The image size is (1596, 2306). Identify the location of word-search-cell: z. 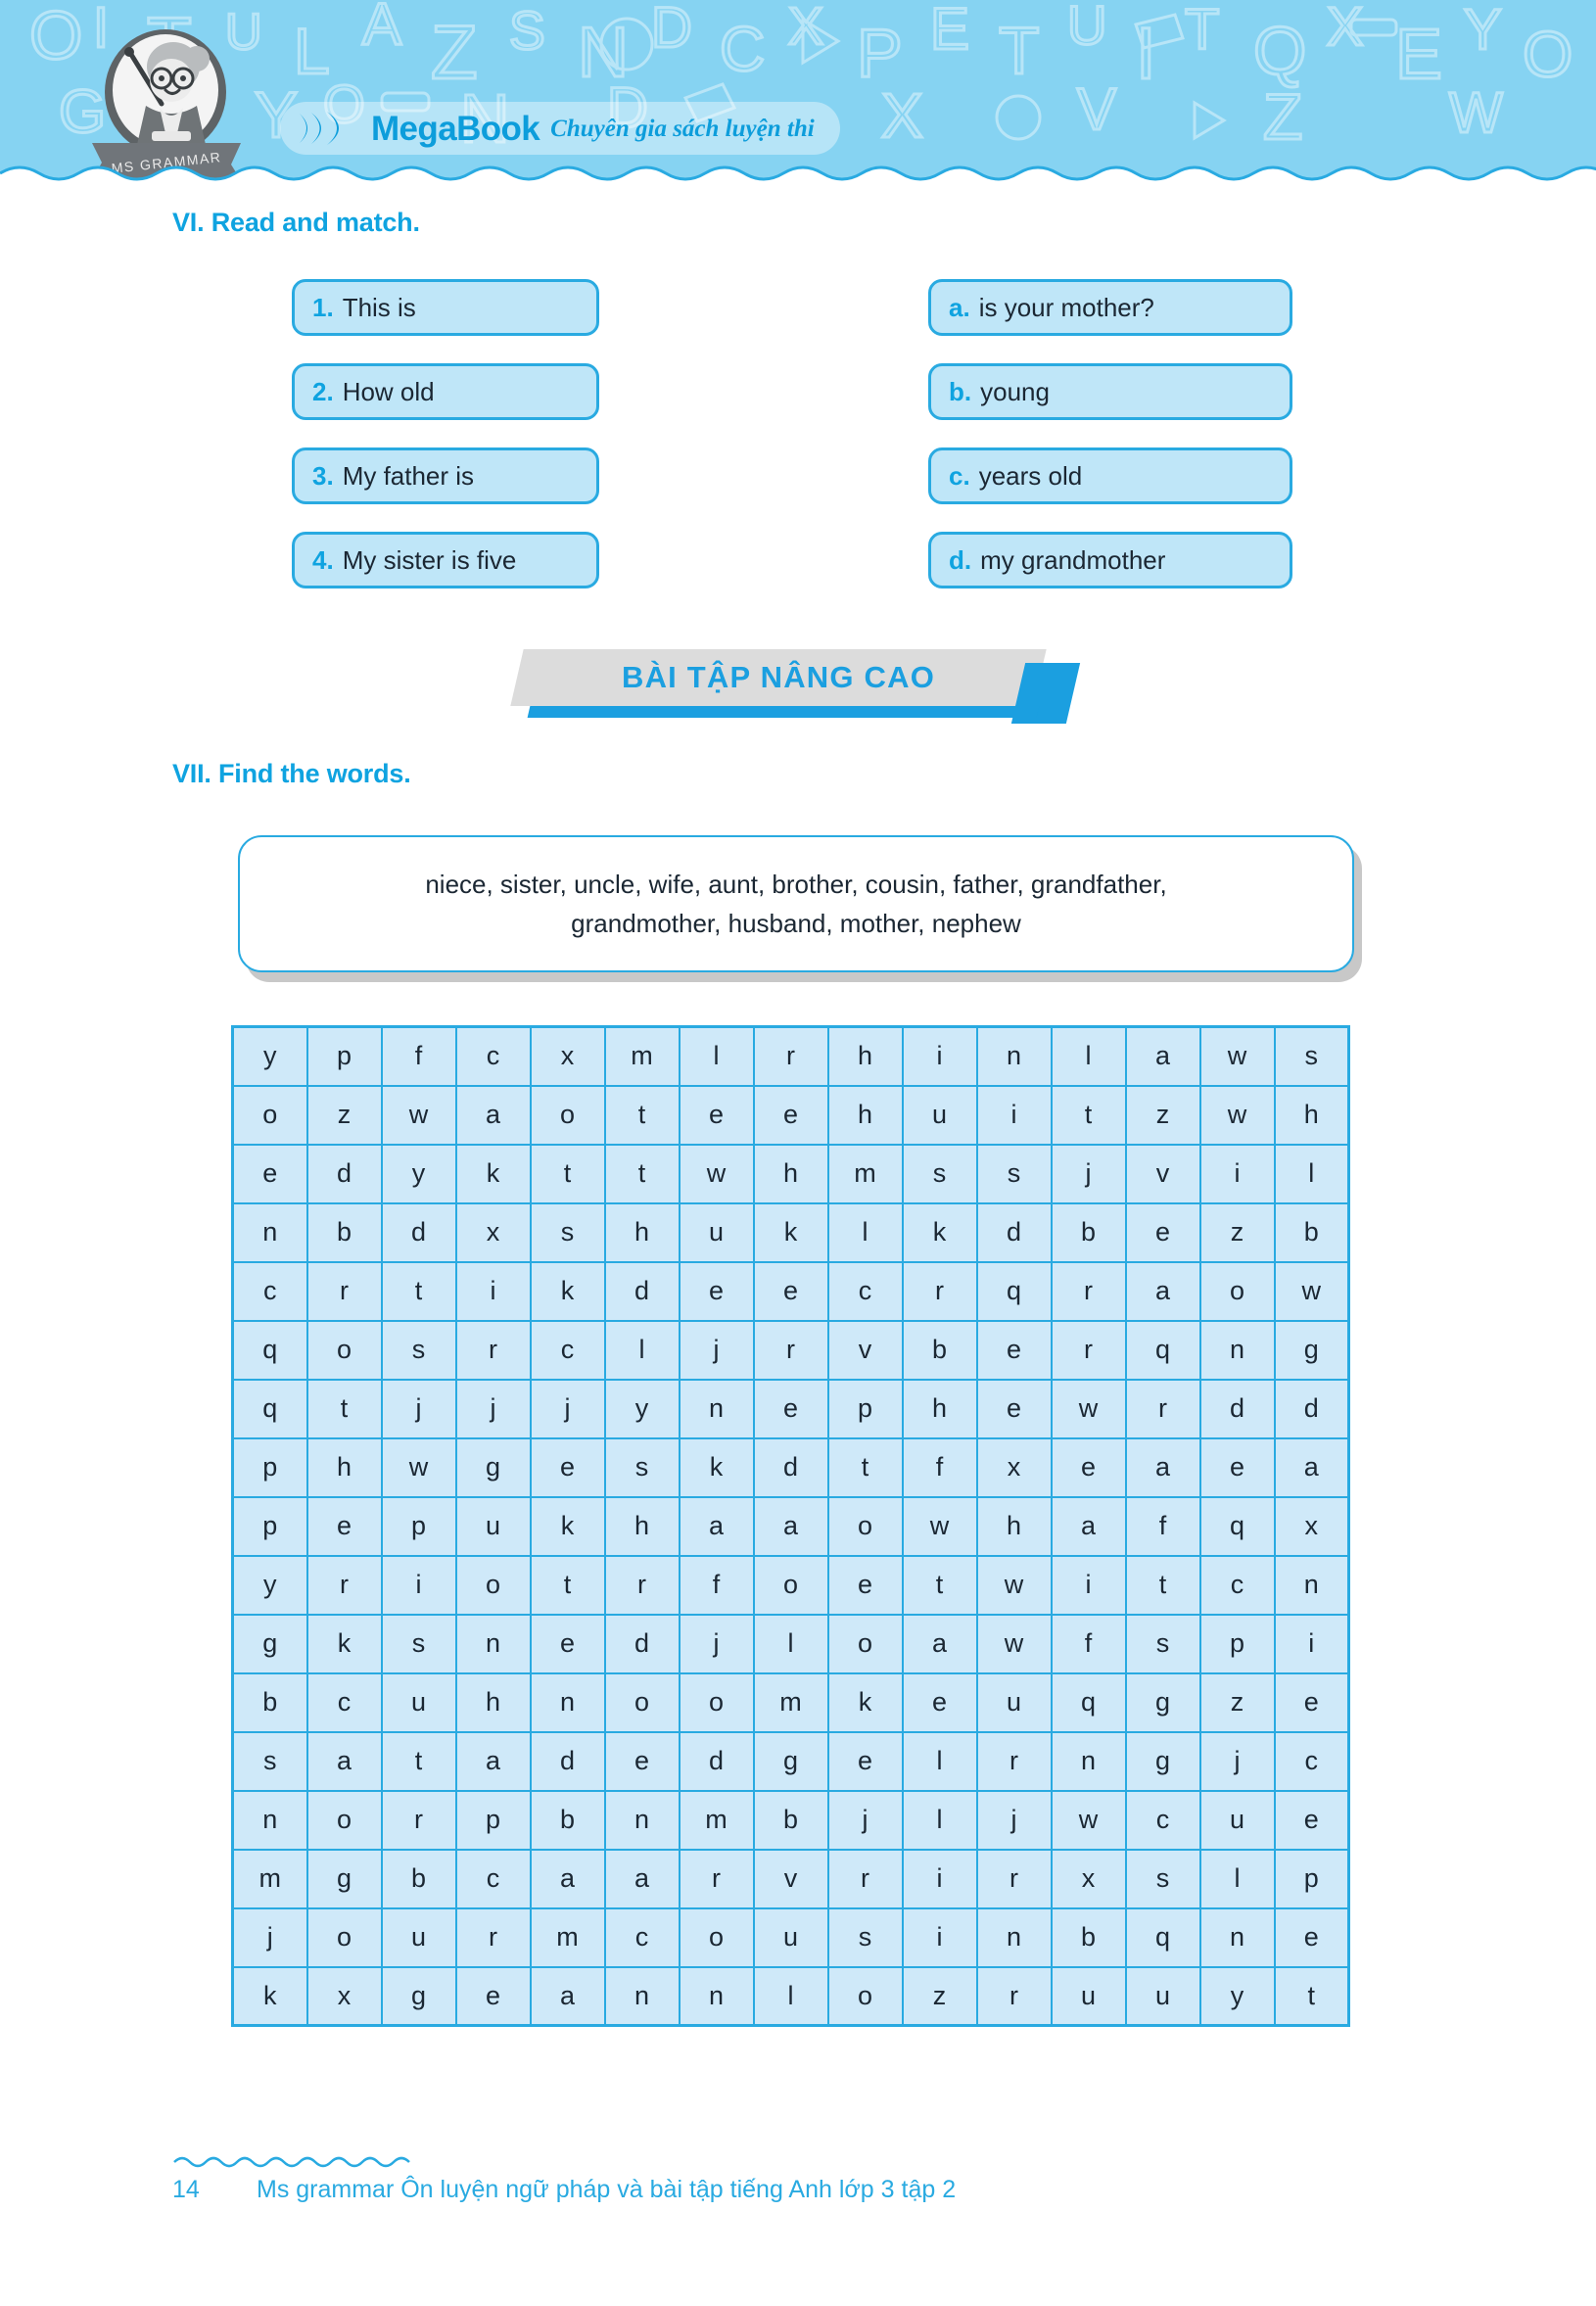
(1237, 1702).